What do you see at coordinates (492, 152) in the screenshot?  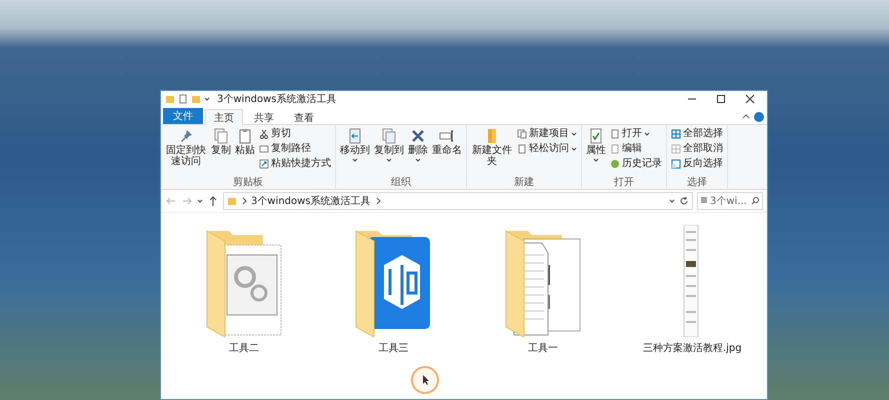 I see `ribbon-button: 新建文件夹` at bounding box center [492, 152].